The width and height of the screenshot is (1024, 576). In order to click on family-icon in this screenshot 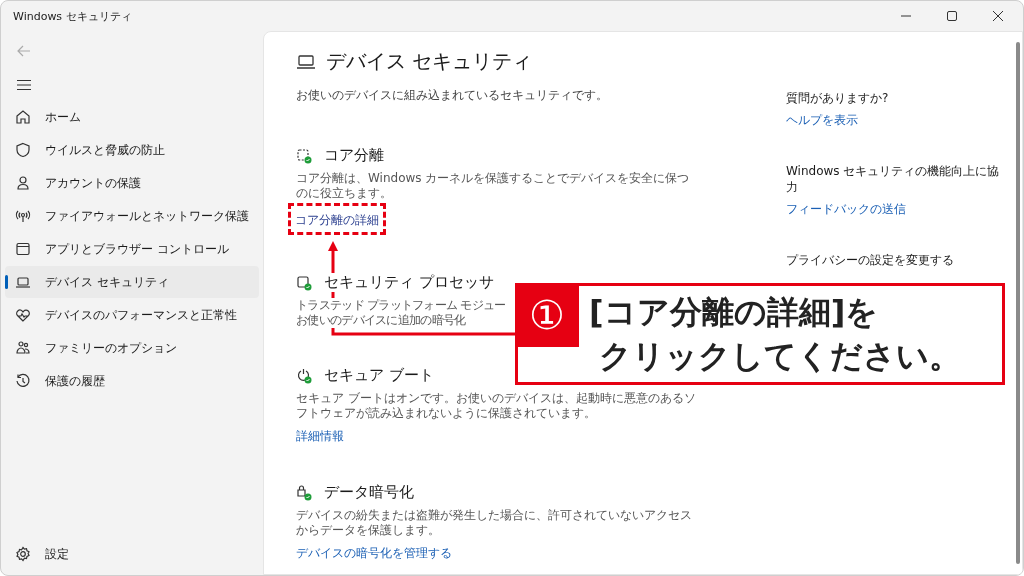, I will do `click(23, 348)`.